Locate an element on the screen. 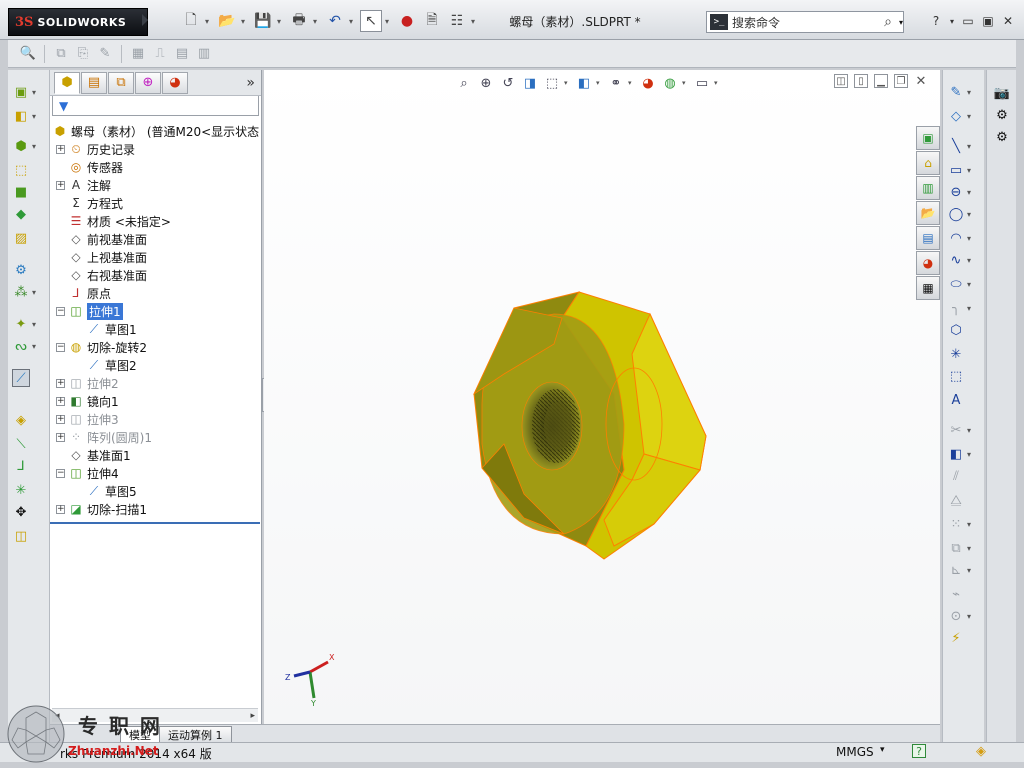 The image size is (1024, 768). units-dropdown-icon: ▾ is located at coordinates (882, 750).